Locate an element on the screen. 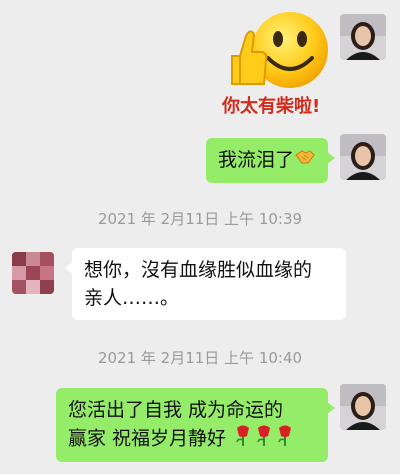  message-bubble-sent: 您活出了自我 成为命运的 赢家 祝福岁月静好 is located at coordinates (195, 425).